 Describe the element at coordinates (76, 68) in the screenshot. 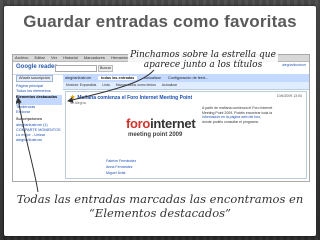

I see `search-input` at that location.